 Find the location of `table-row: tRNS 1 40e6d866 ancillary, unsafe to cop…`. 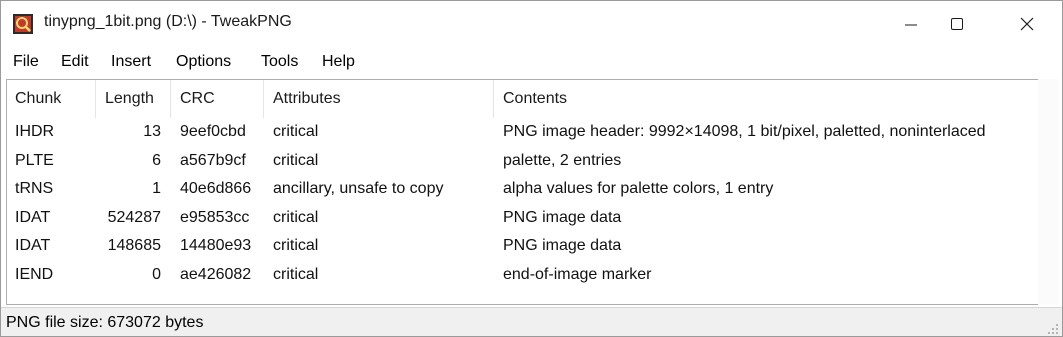

table-row: tRNS 1 40e6d866 ancillary, unsafe to cop… is located at coordinates (522, 190).